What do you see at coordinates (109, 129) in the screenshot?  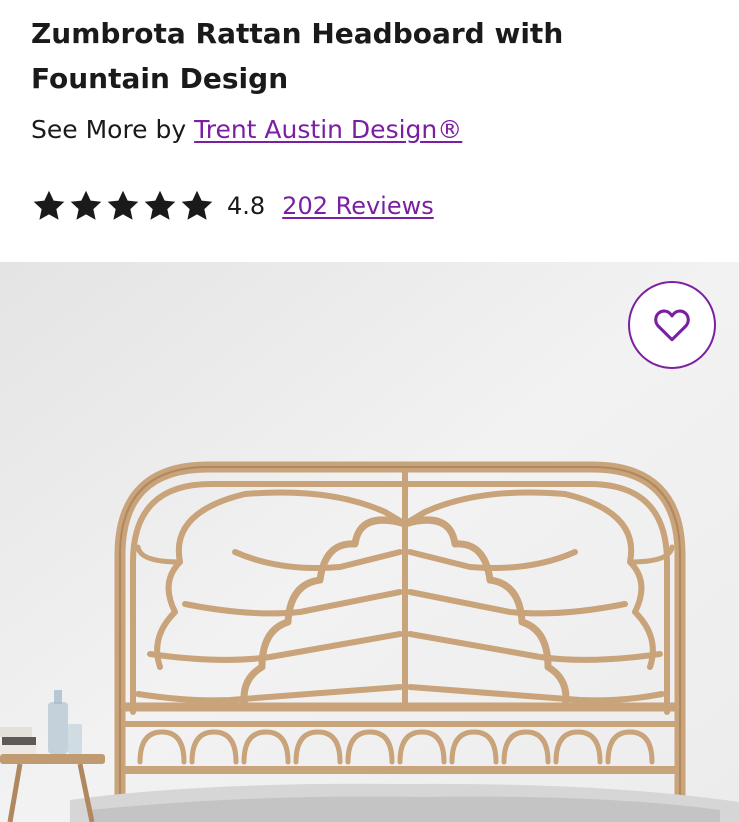 I see `see-more-prefix: See More by` at bounding box center [109, 129].